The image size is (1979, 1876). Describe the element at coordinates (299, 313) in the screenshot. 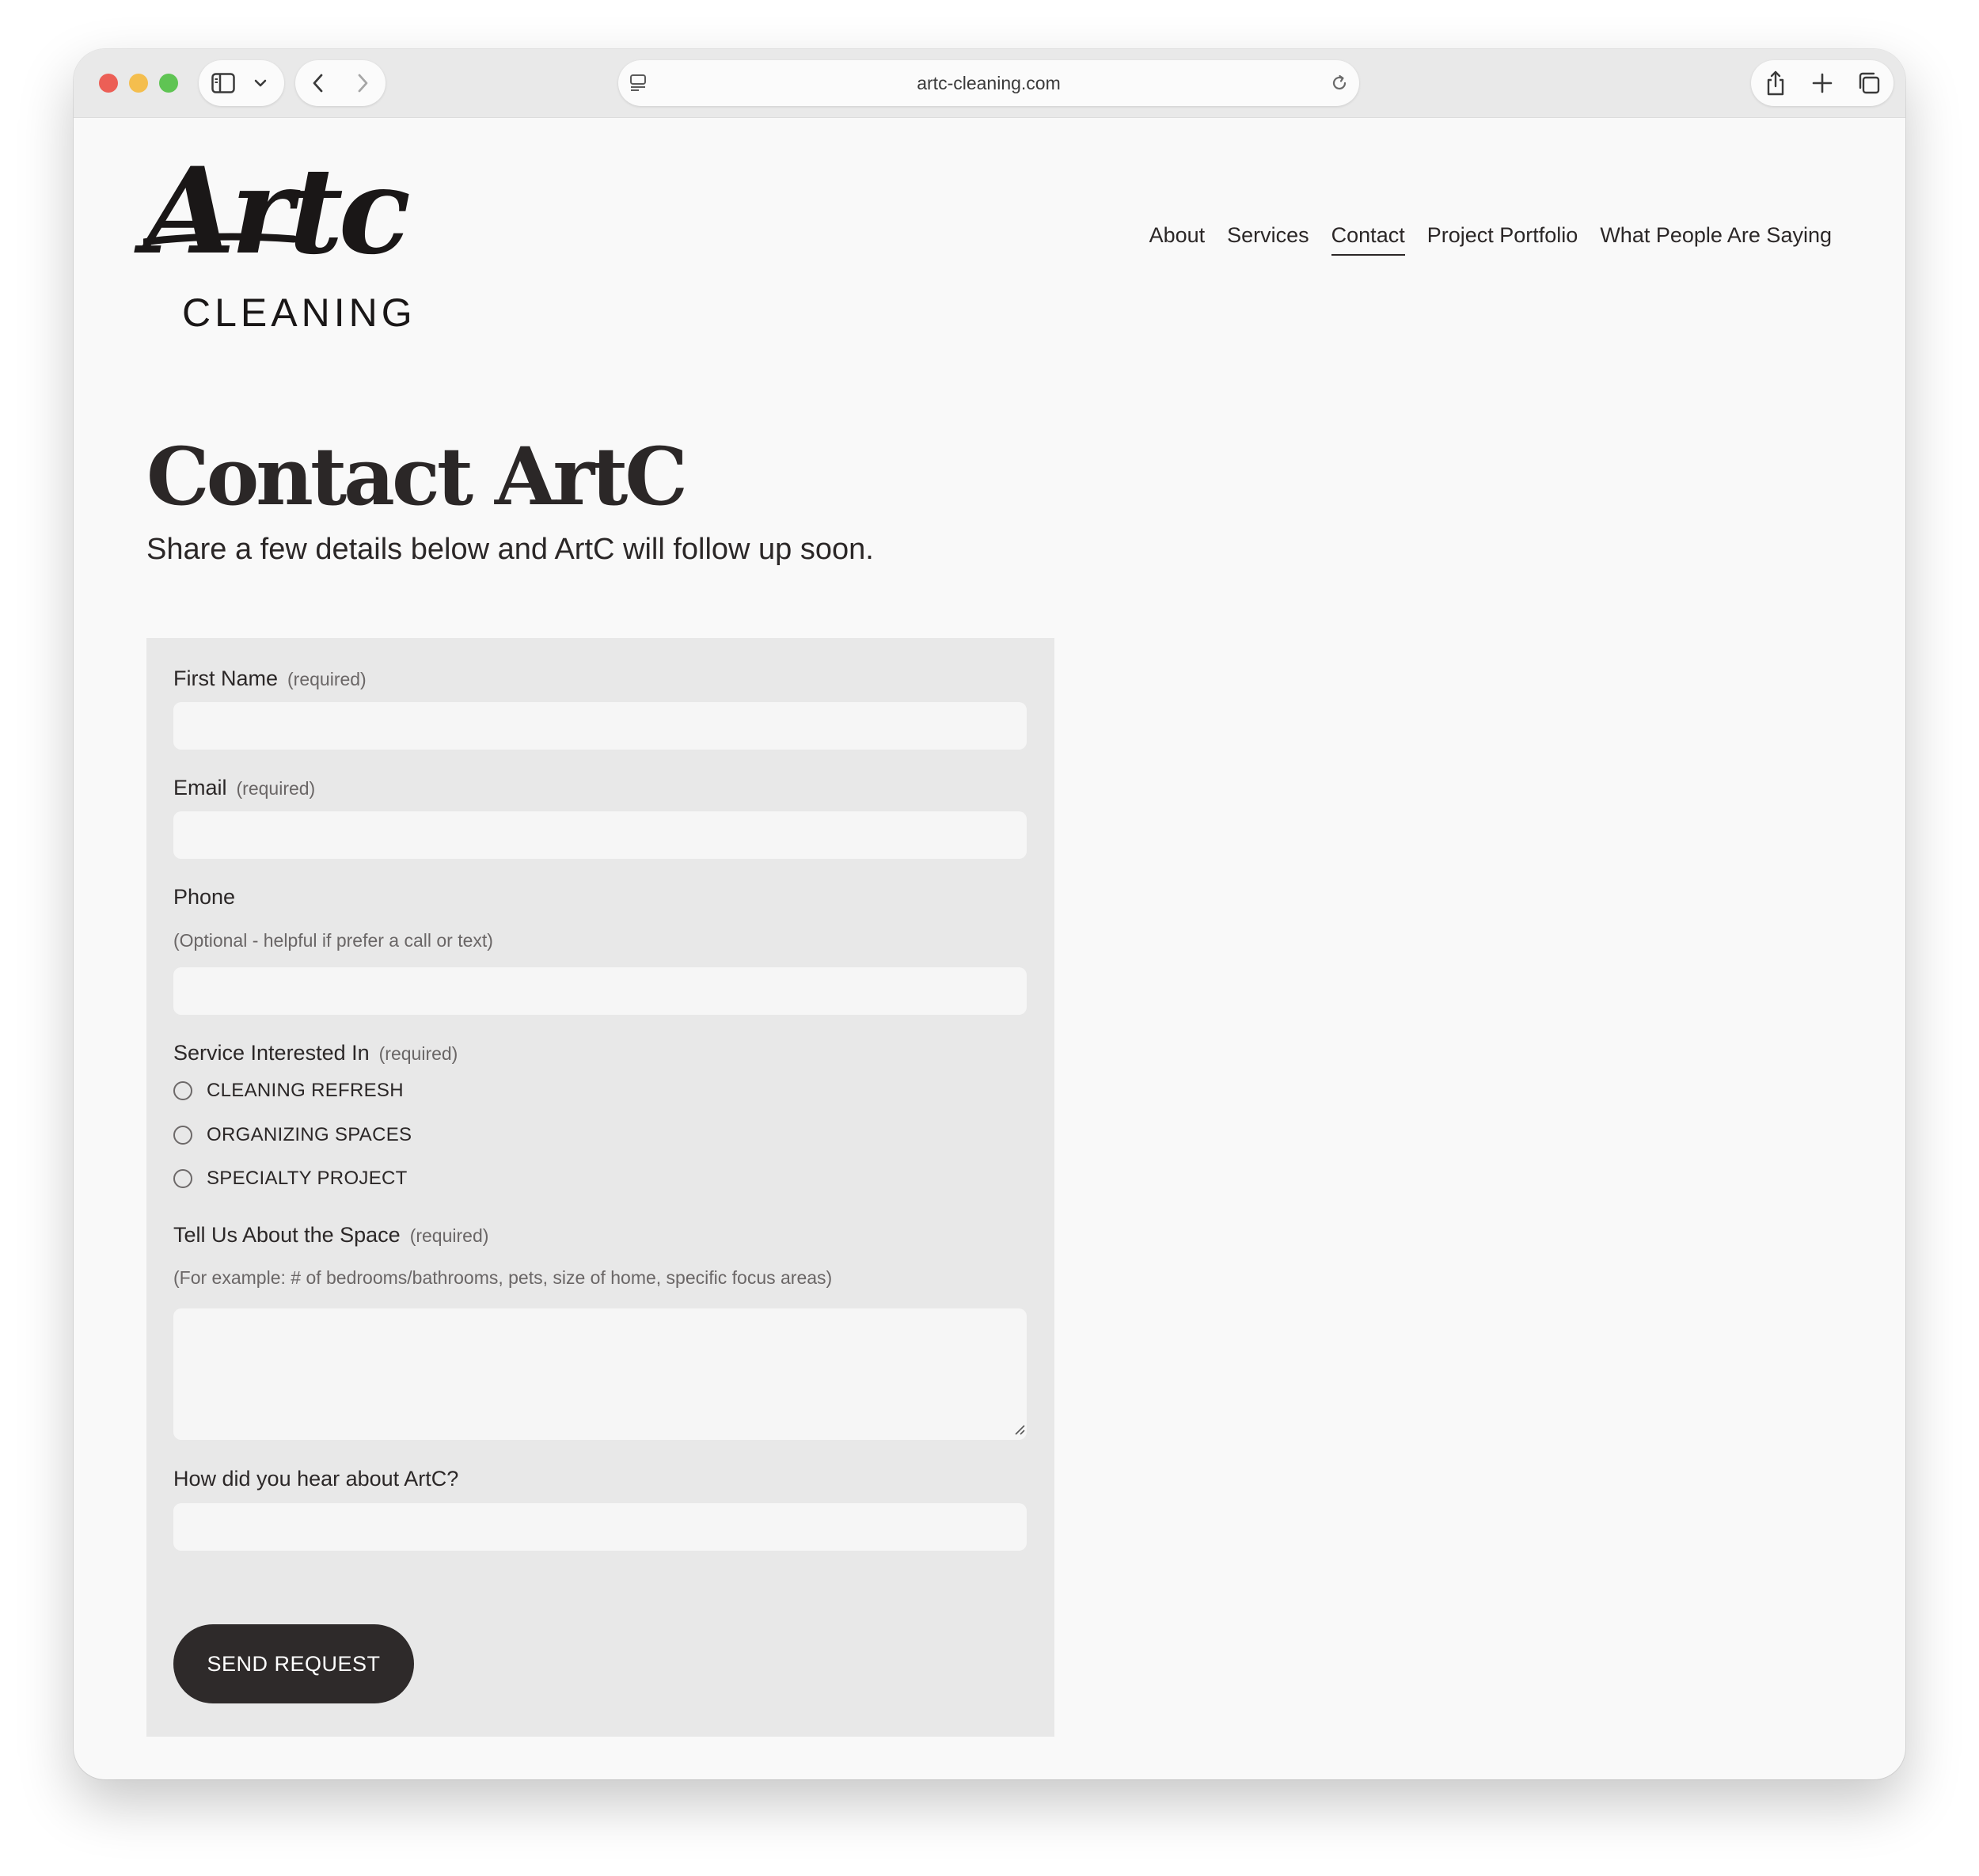

I see `logo-subtitle: CLEANING` at that location.